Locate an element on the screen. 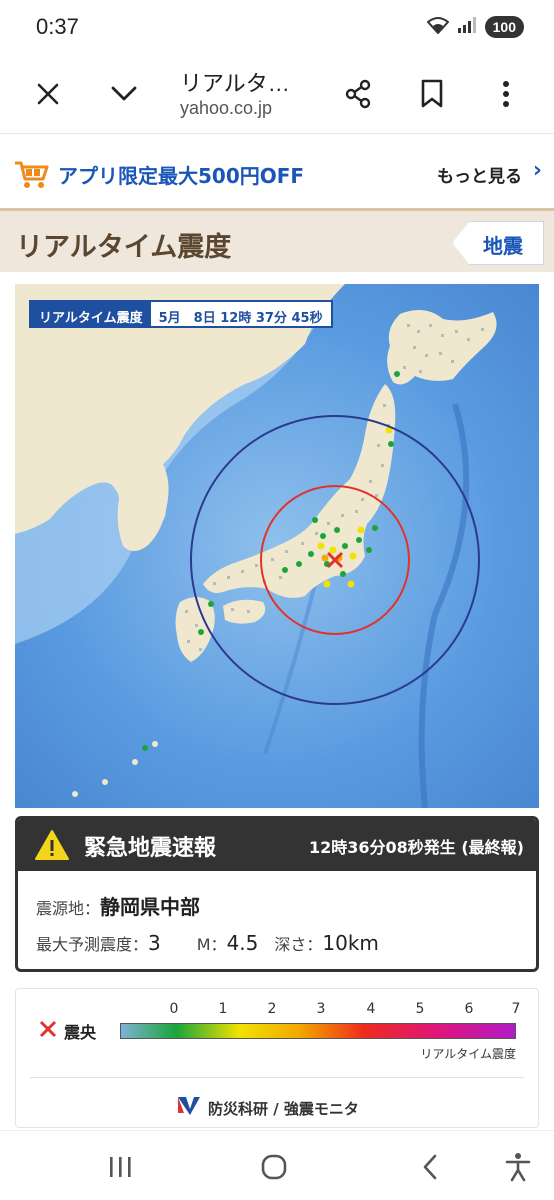 The image size is (554, 1200). close-icon is located at coordinates (48, 94).